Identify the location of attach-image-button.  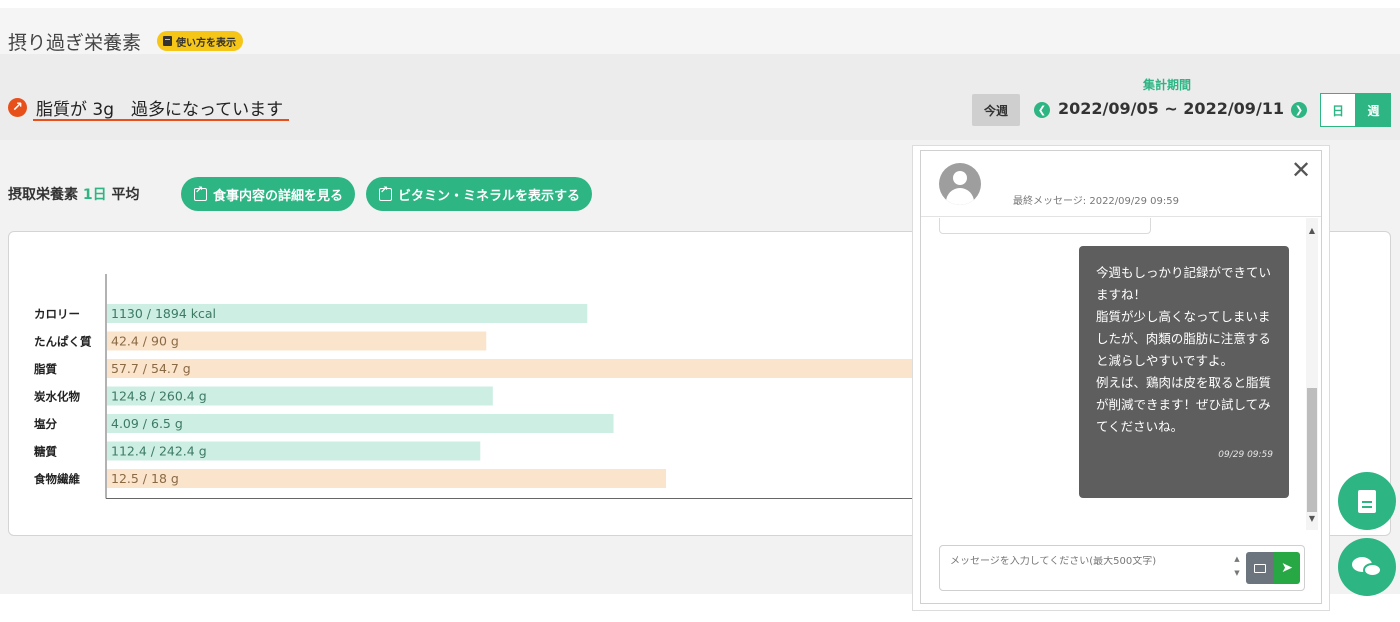
(1260, 568).